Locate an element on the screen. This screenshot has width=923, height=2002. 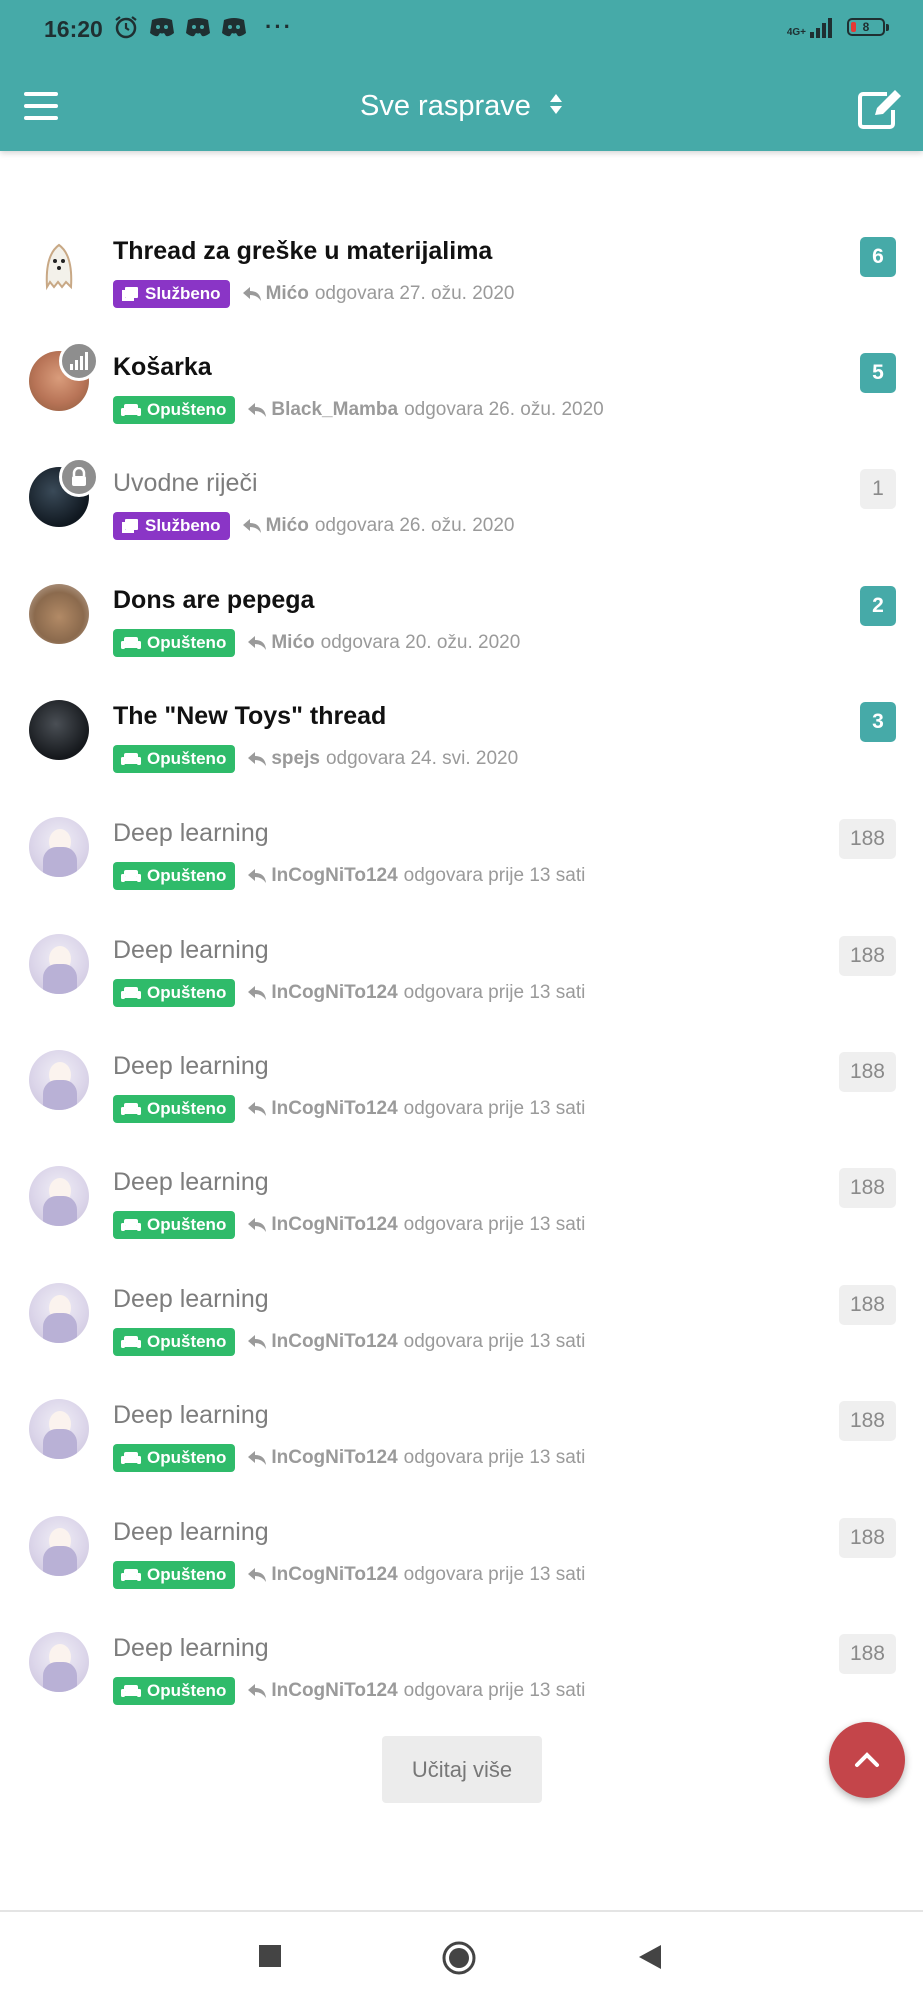
load-more-button: Učitaj više is located at coordinates (462, 1769).